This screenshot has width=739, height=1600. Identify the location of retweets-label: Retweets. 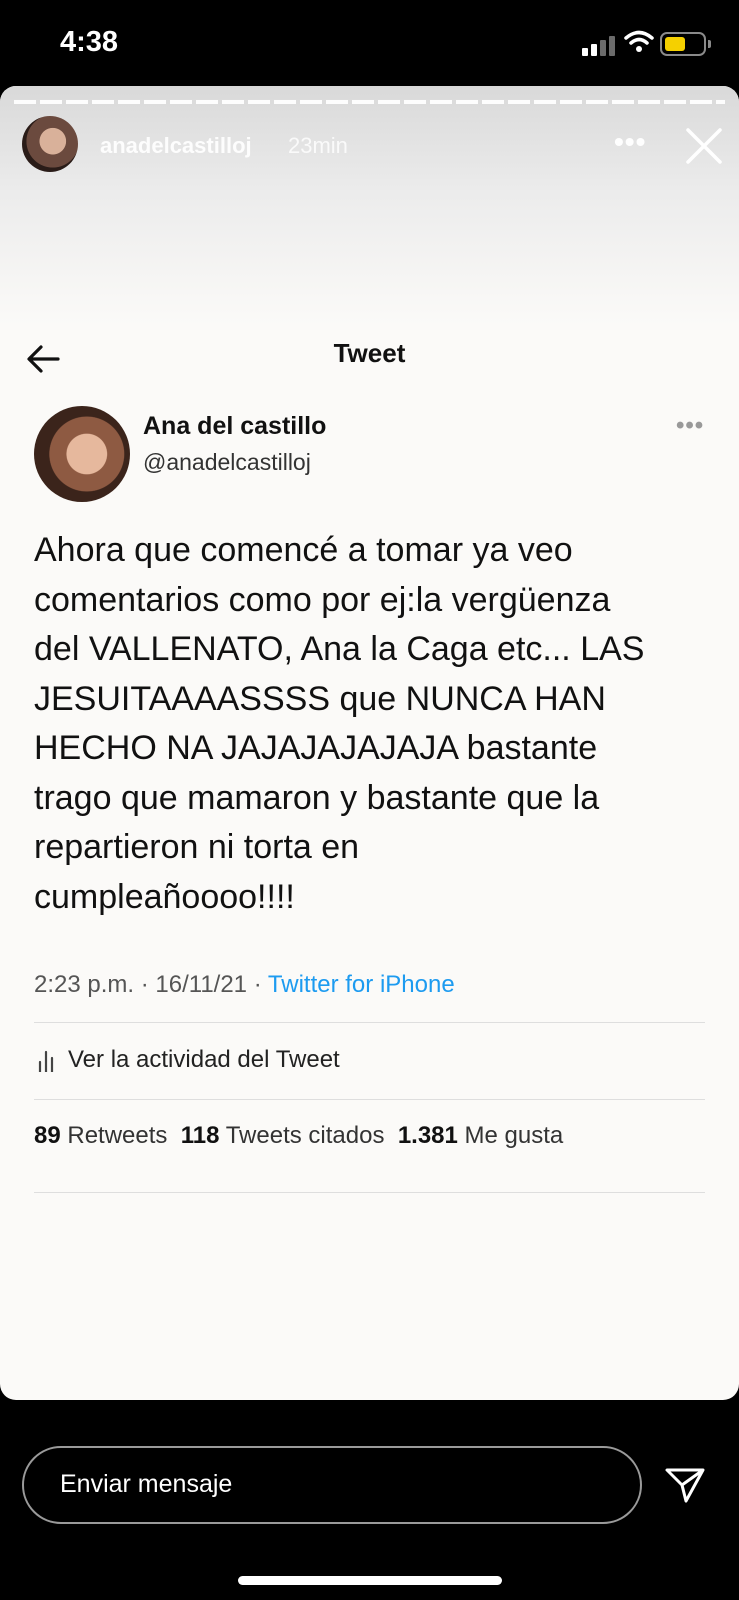
(117, 1135).